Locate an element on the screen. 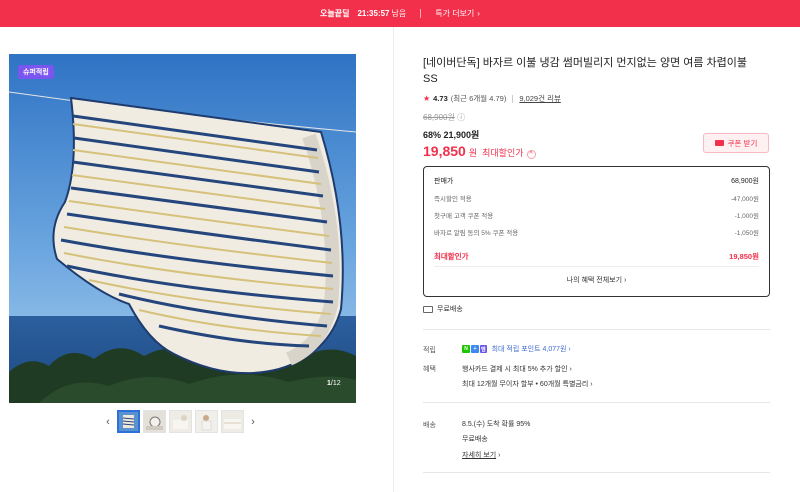 The width and height of the screenshot is (800, 492). deal-label: 오늘끝딜 is located at coordinates (335, 13).